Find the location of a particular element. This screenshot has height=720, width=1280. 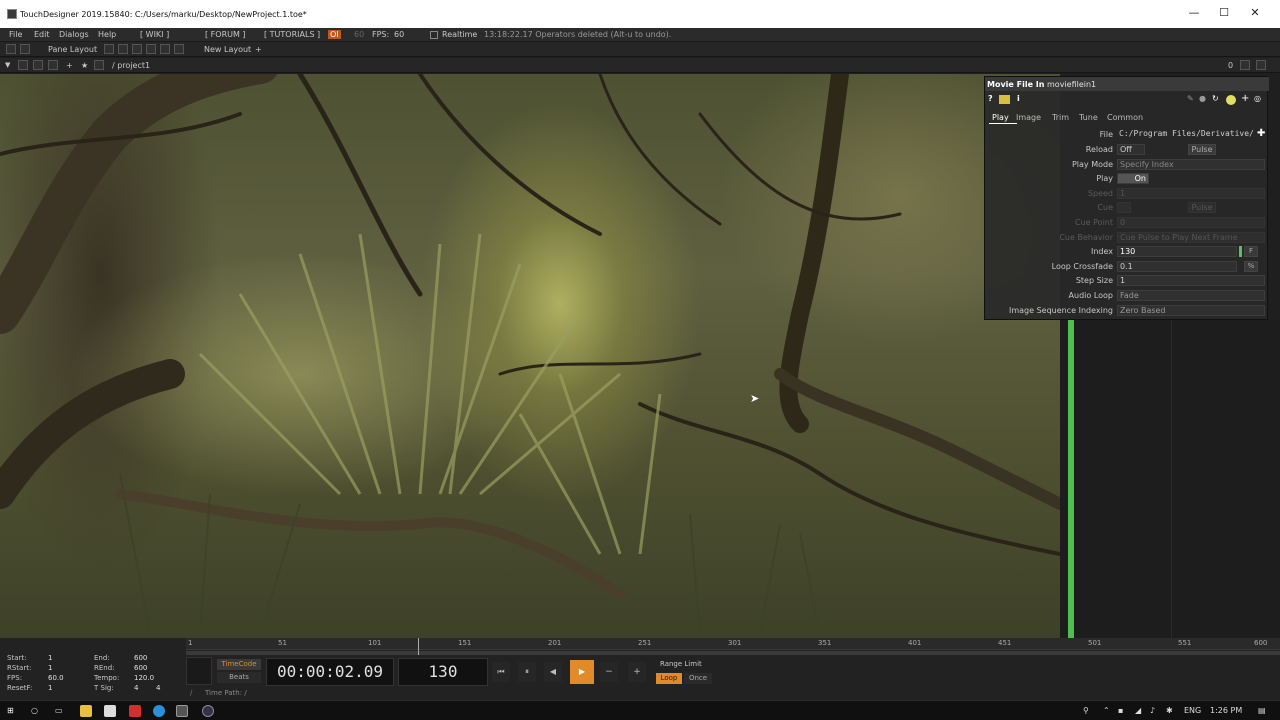

comment-icon: ● is located at coordinates (1202, 98).